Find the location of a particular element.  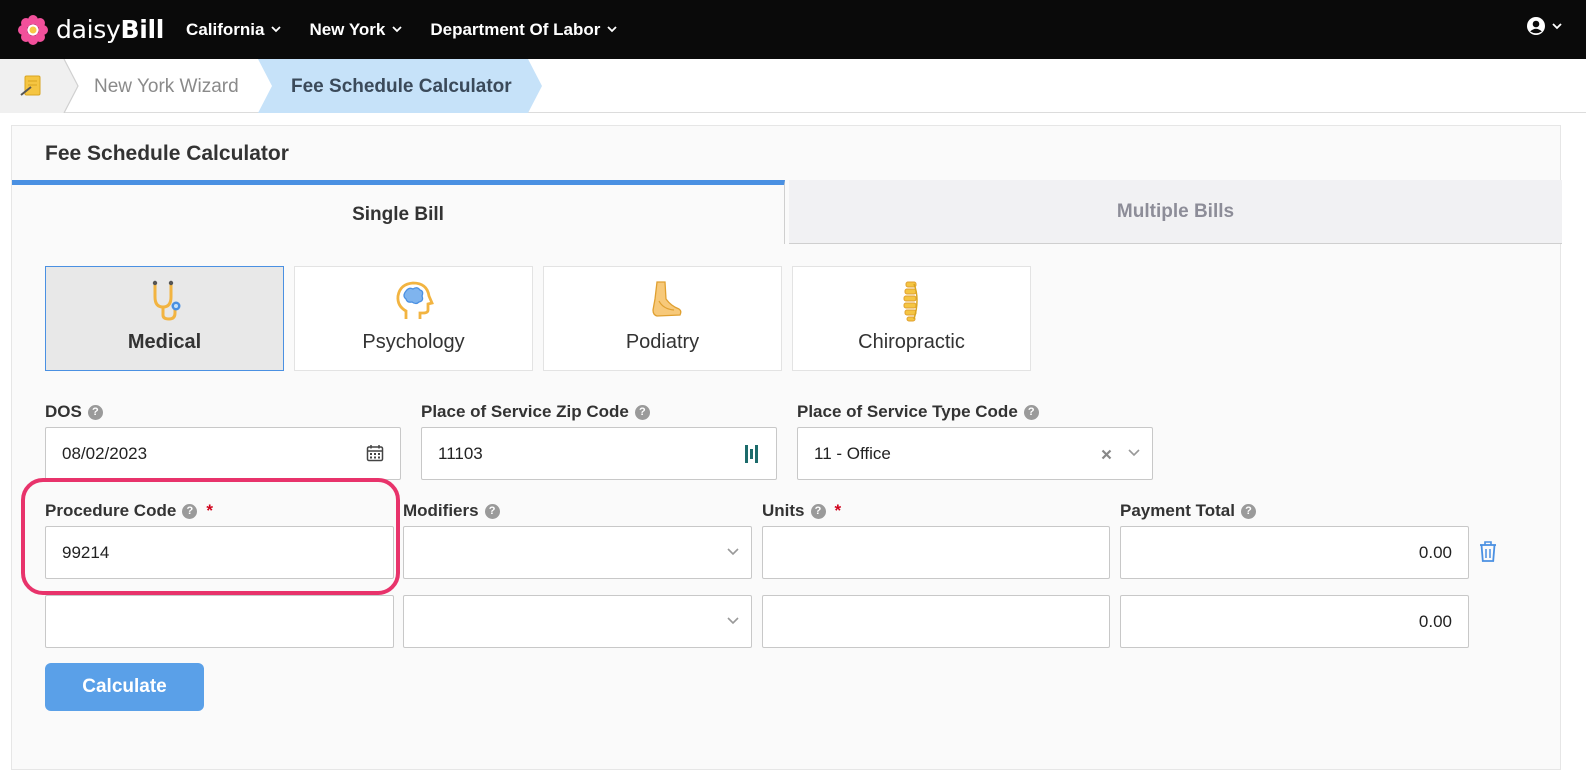

nav-new-york: New York is located at coordinates (355, 30).